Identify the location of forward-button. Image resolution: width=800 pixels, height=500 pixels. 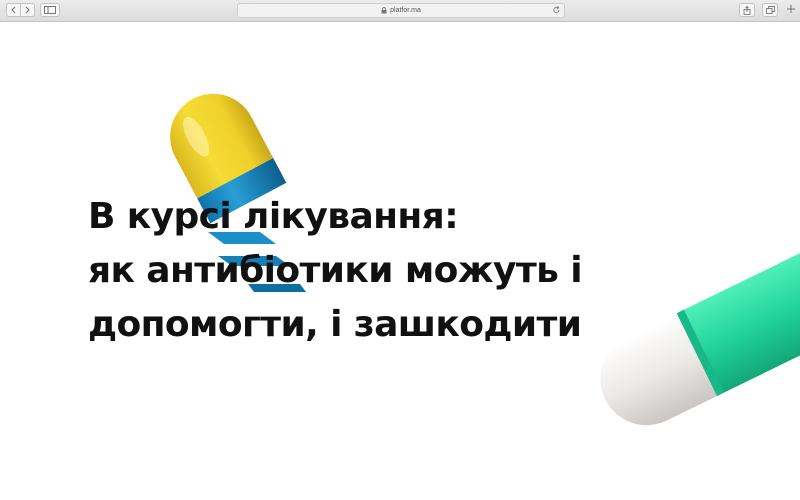
(27, 10).